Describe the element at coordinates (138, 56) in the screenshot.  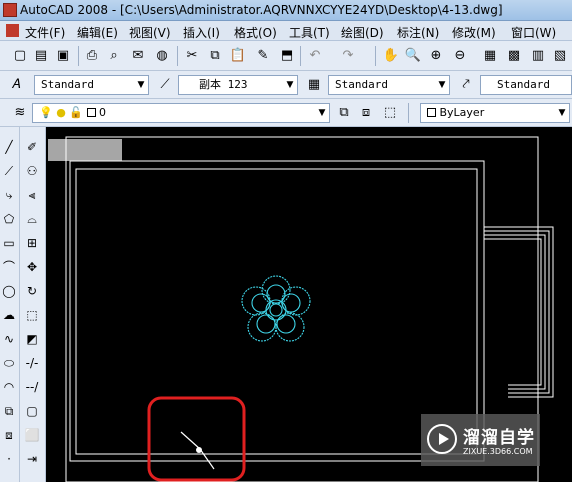
I see `publish-icon: ✉` at that location.